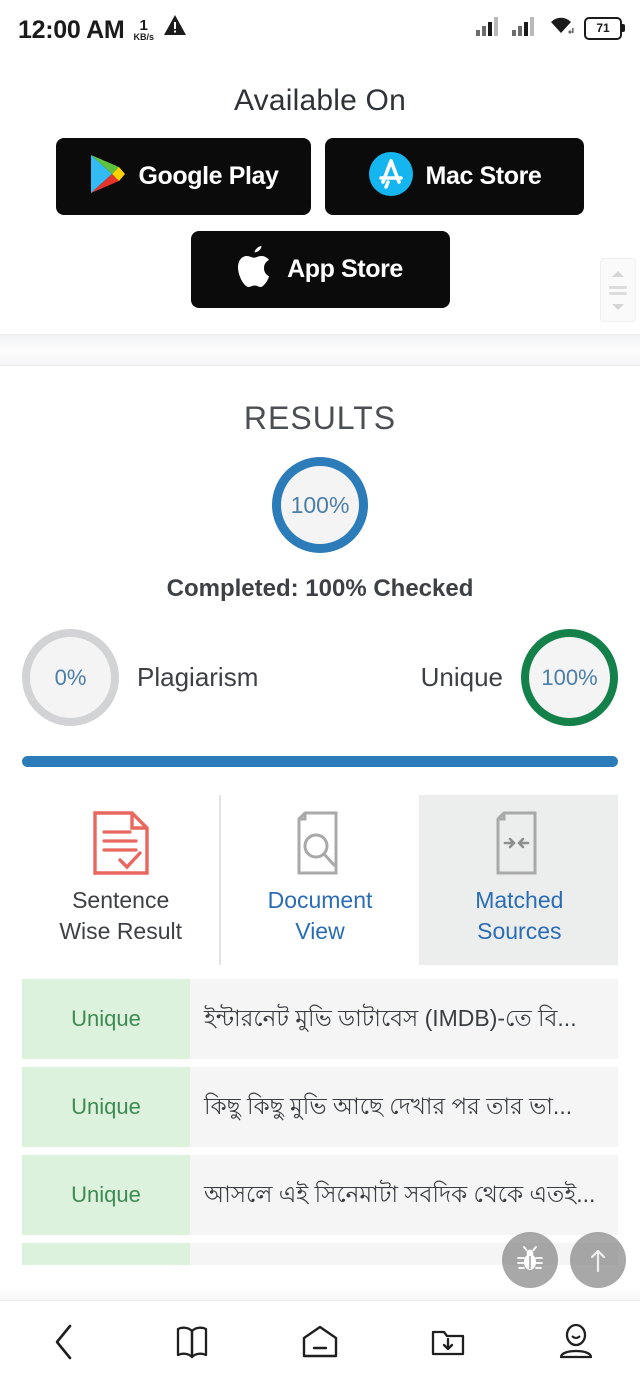 The height and width of the screenshot is (1387, 640). What do you see at coordinates (483, 176) in the screenshot?
I see `mac-store-label: Mac Store` at bounding box center [483, 176].